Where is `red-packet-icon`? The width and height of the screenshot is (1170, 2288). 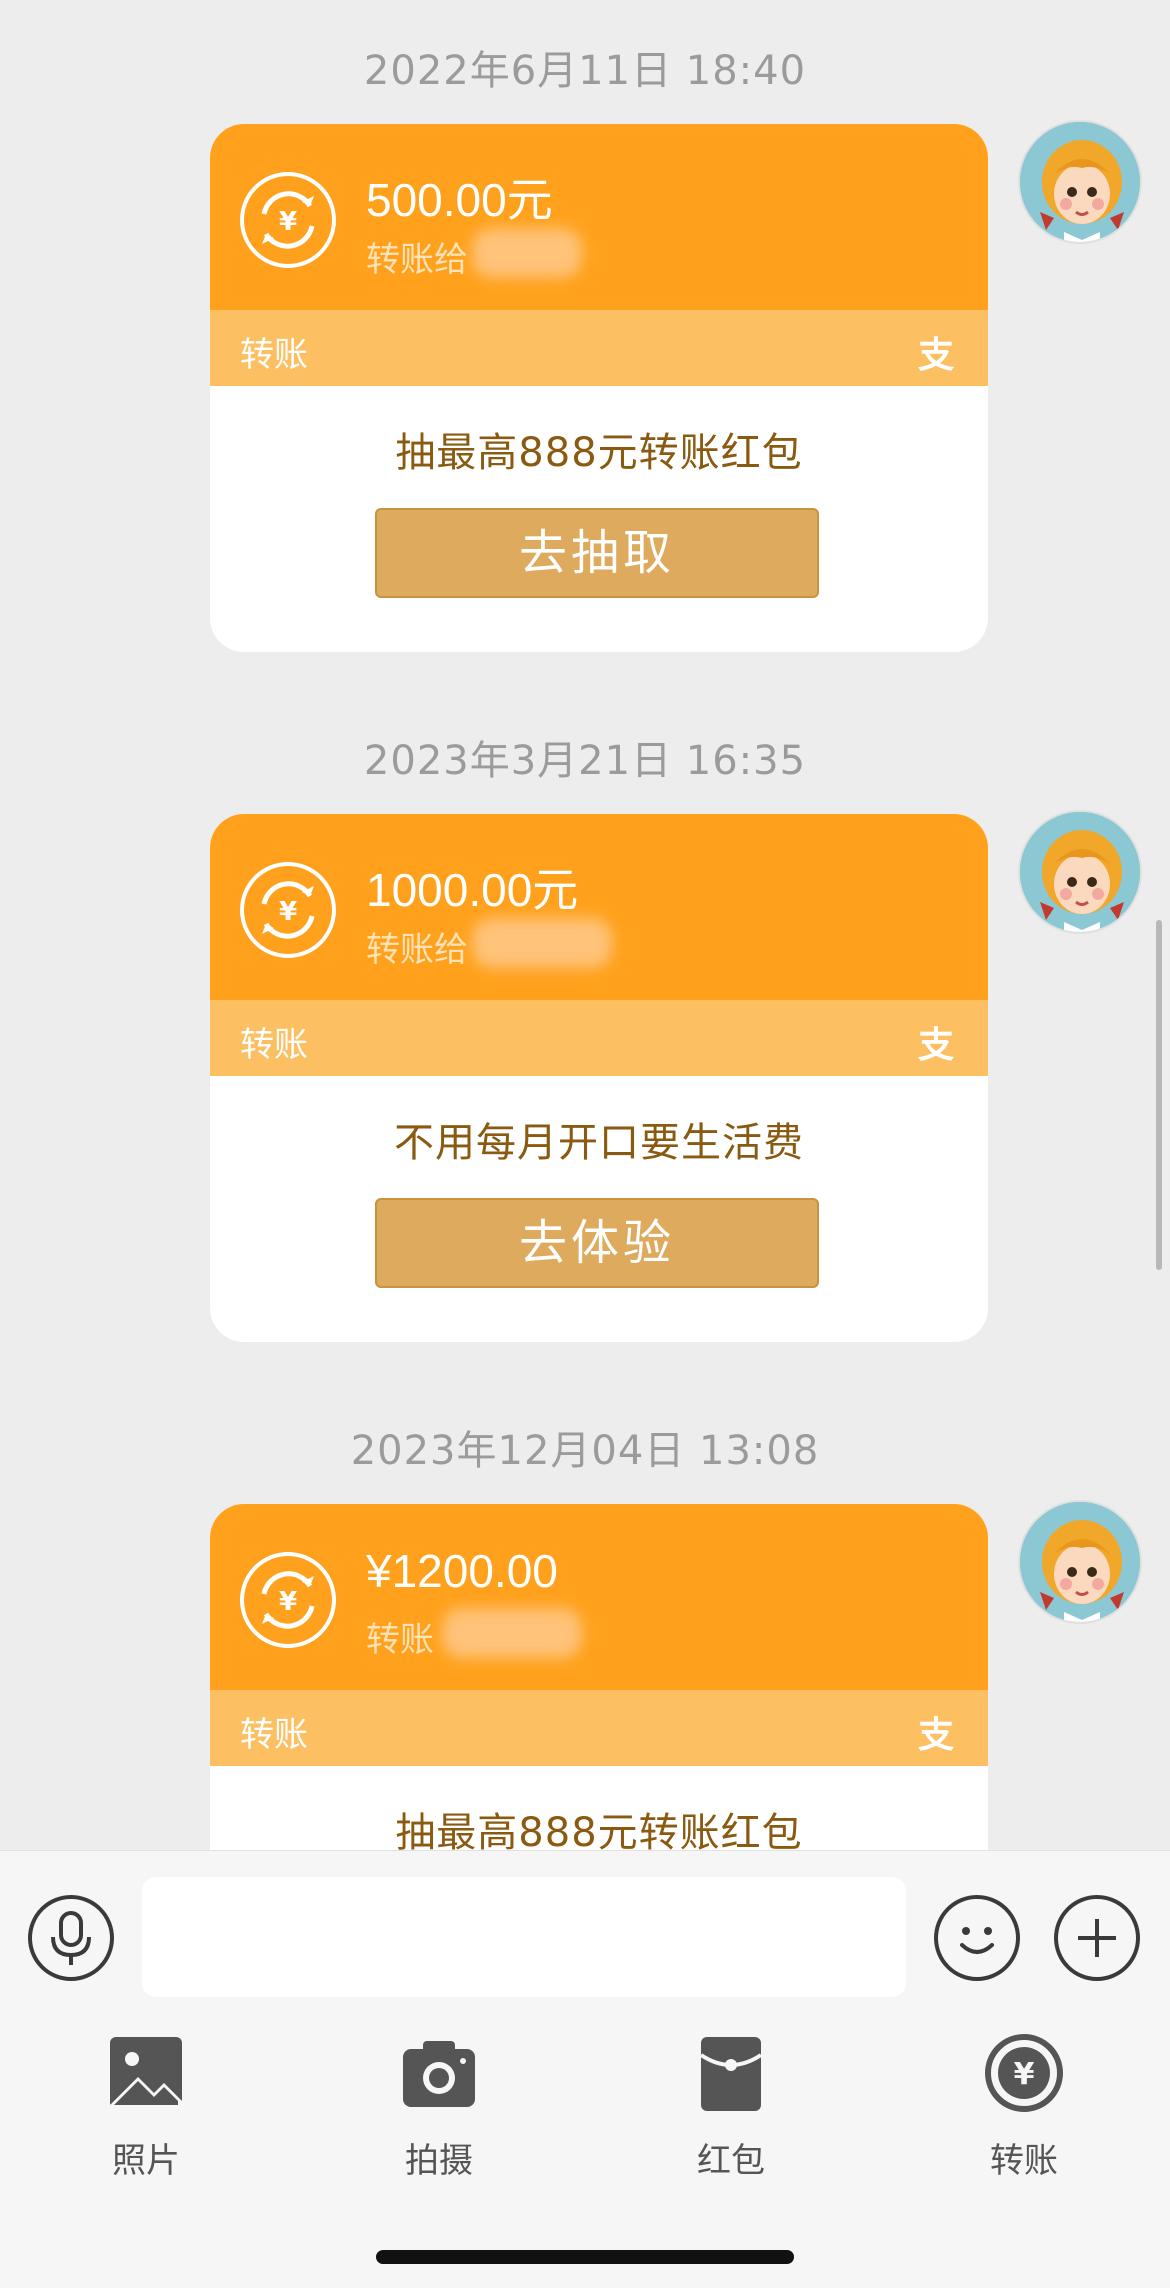 red-packet-icon is located at coordinates (731, 2073).